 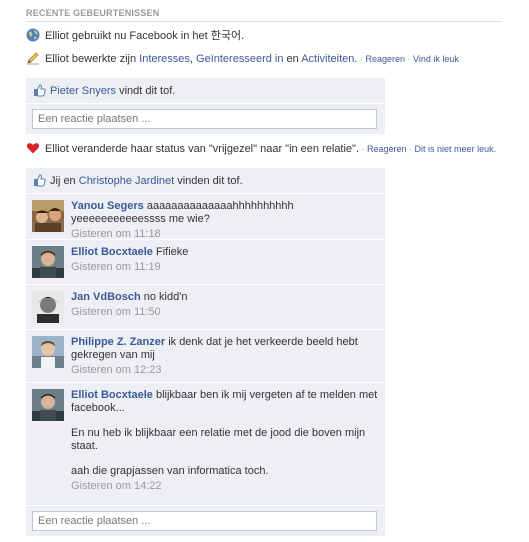 I want to click on likes-suffix: vindt dit tof., so click(x=146, y=91).